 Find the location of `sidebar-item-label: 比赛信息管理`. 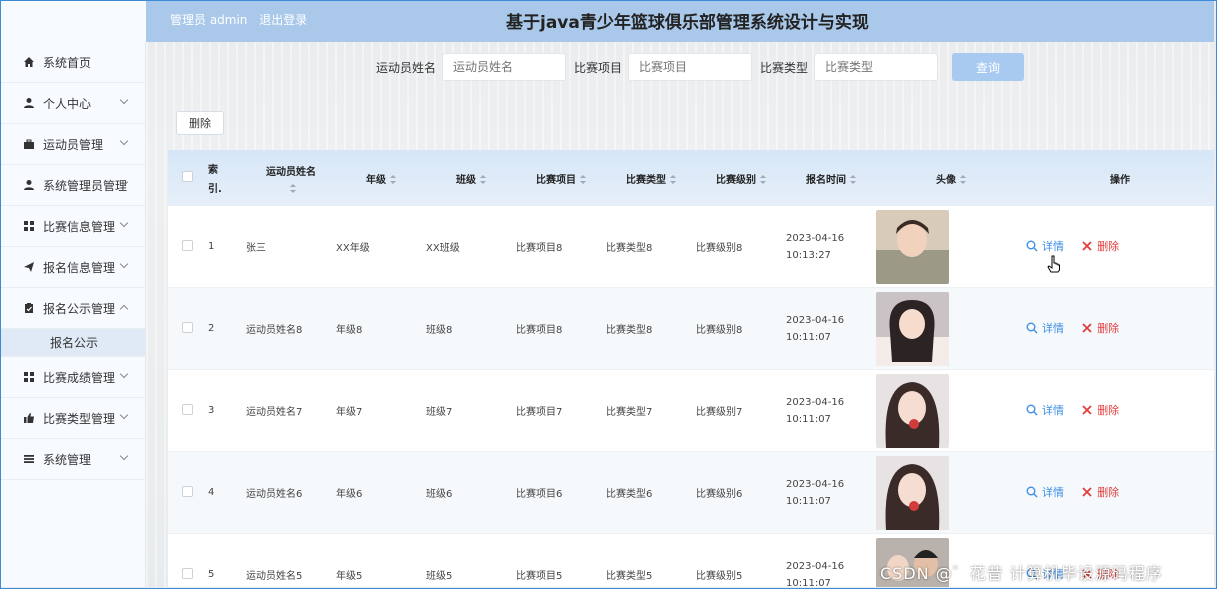

sidebar-item-label: 比赛信息管理 is located at coordinates (79, 226).